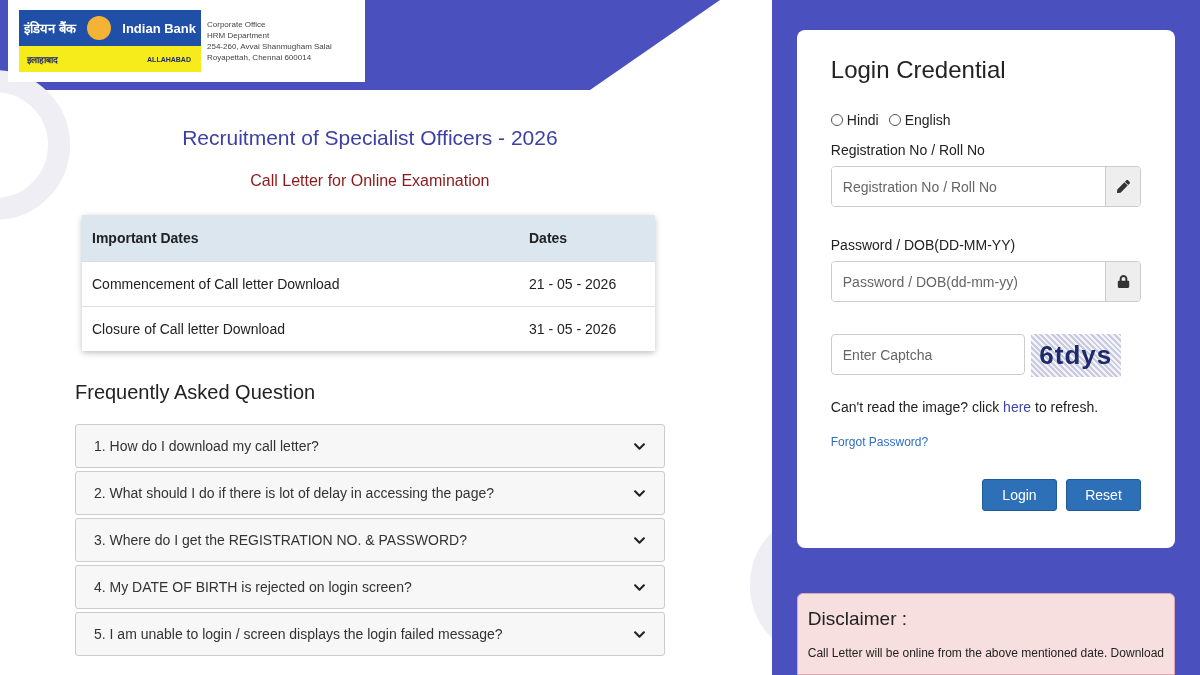  I want to click on registration-field: Registration No / Roll No, so click(985, 186).